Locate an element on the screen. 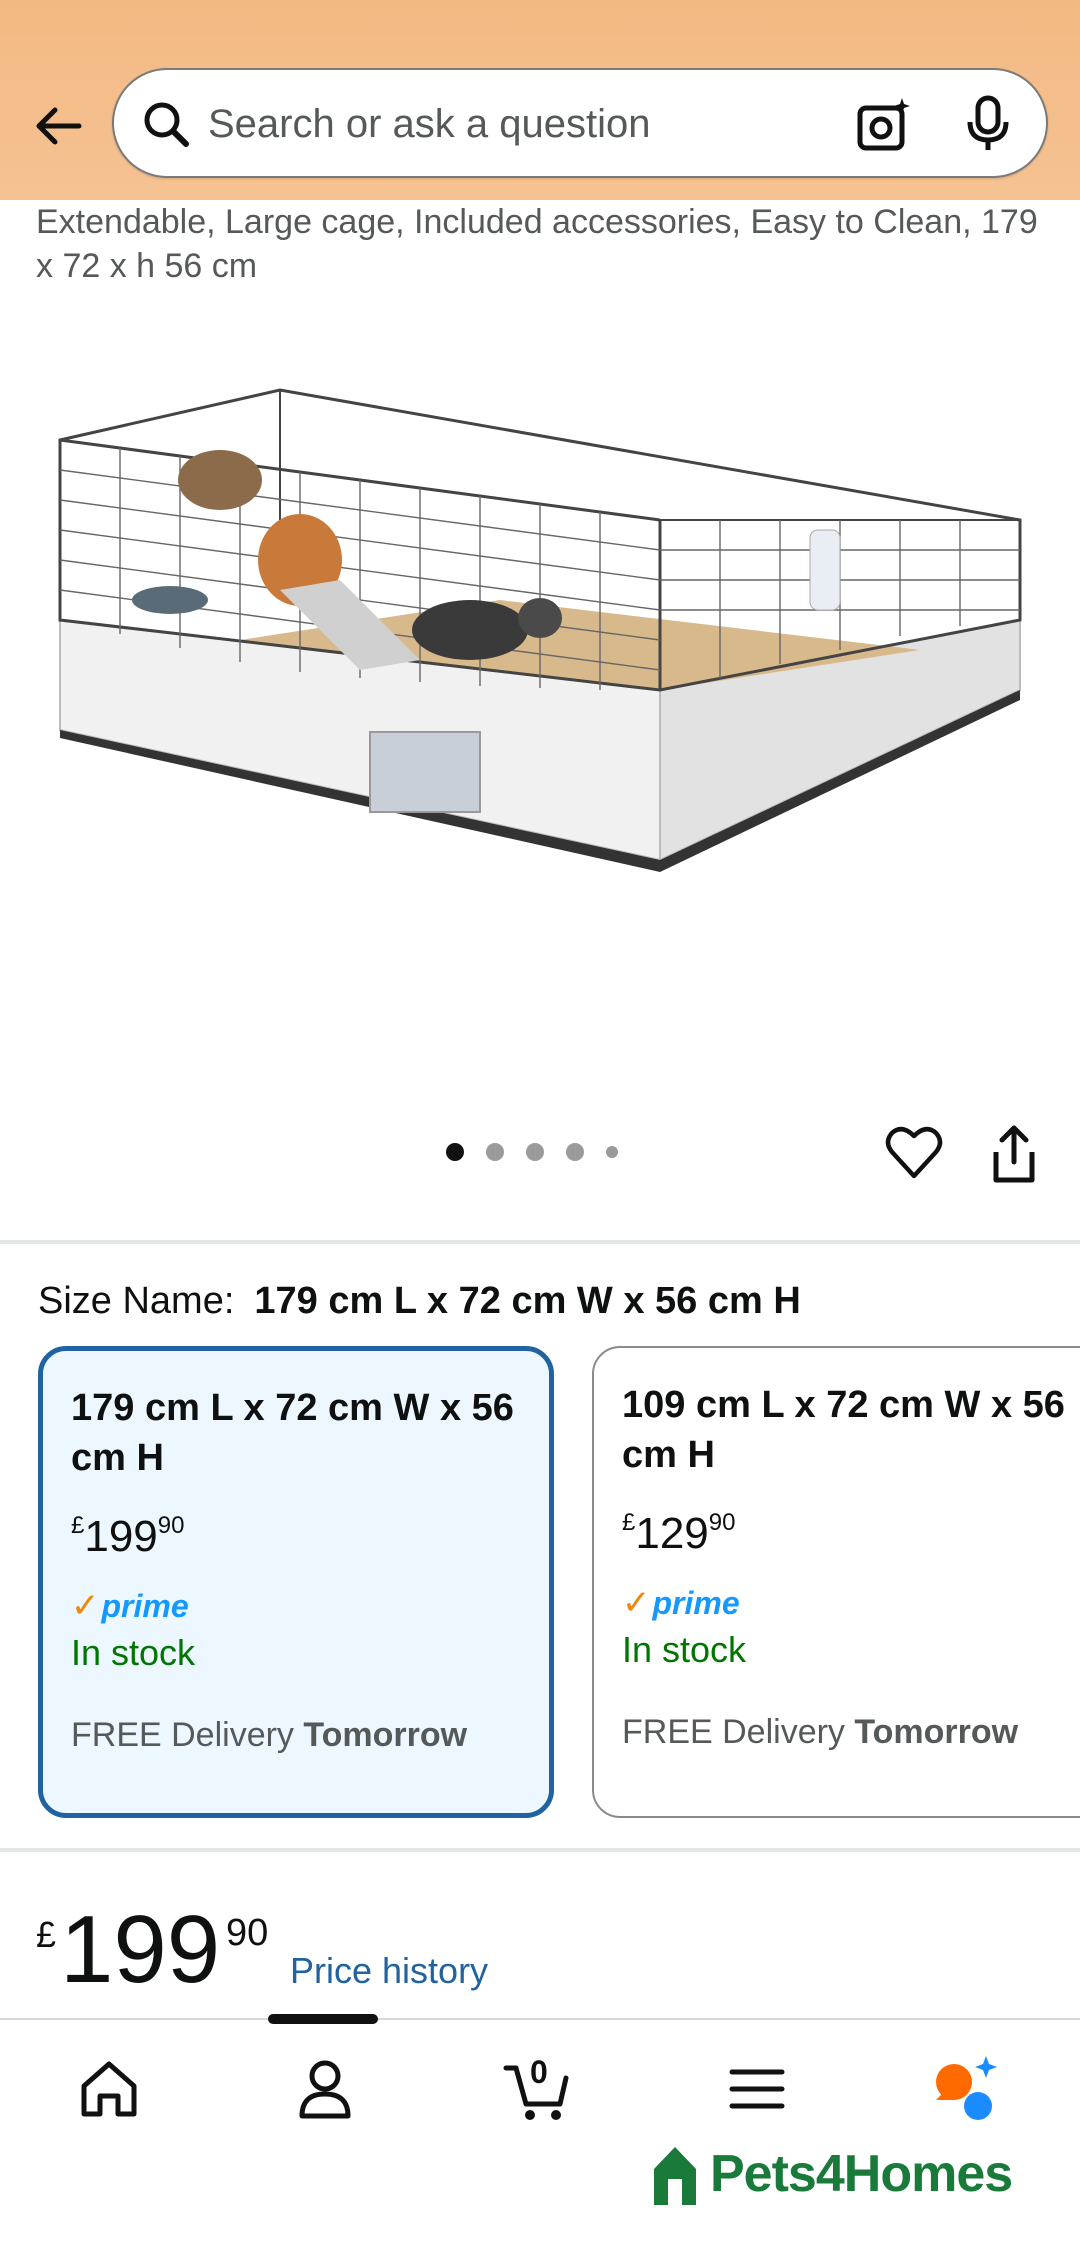 Image resolution: width=1080 pixels, height=2243 pixels. size-option-title: 179 cm L x 72 cm W x 56 cm H is located at coordinates (292, 1433).